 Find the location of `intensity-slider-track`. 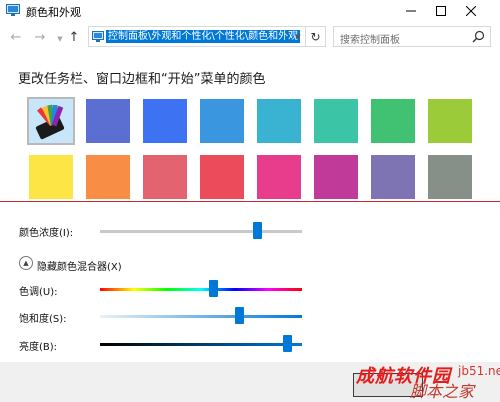

intensity-slider-track is located at coordinates (201, 231).